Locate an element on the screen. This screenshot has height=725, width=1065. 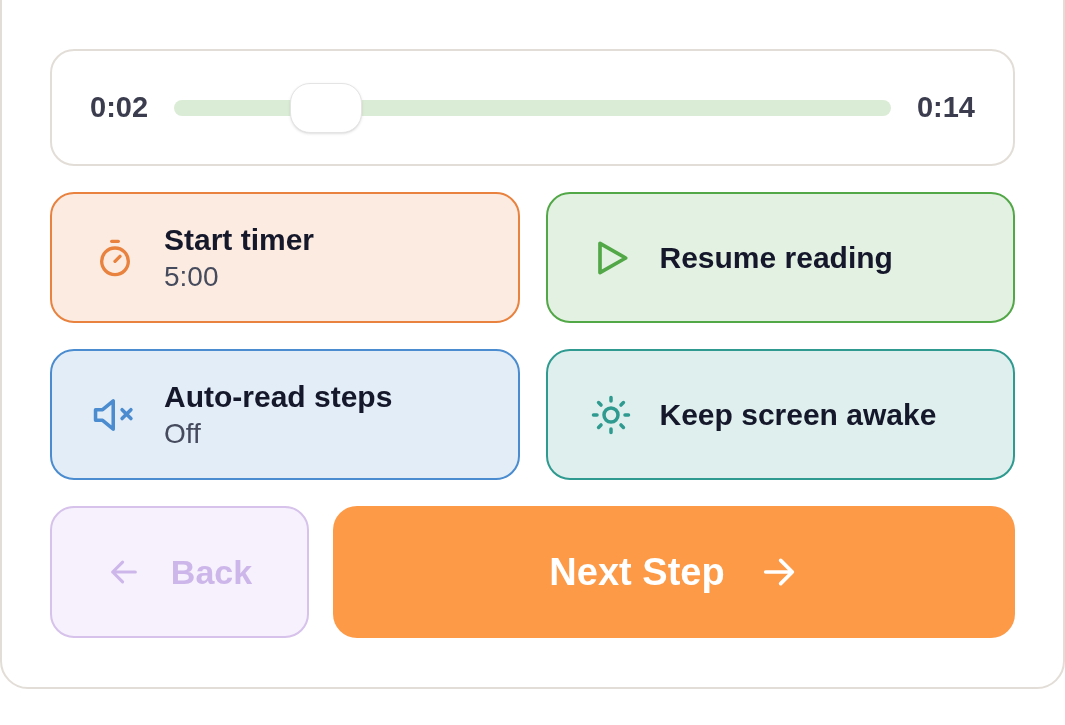
progress-slider is located at coordinates (532, 107).